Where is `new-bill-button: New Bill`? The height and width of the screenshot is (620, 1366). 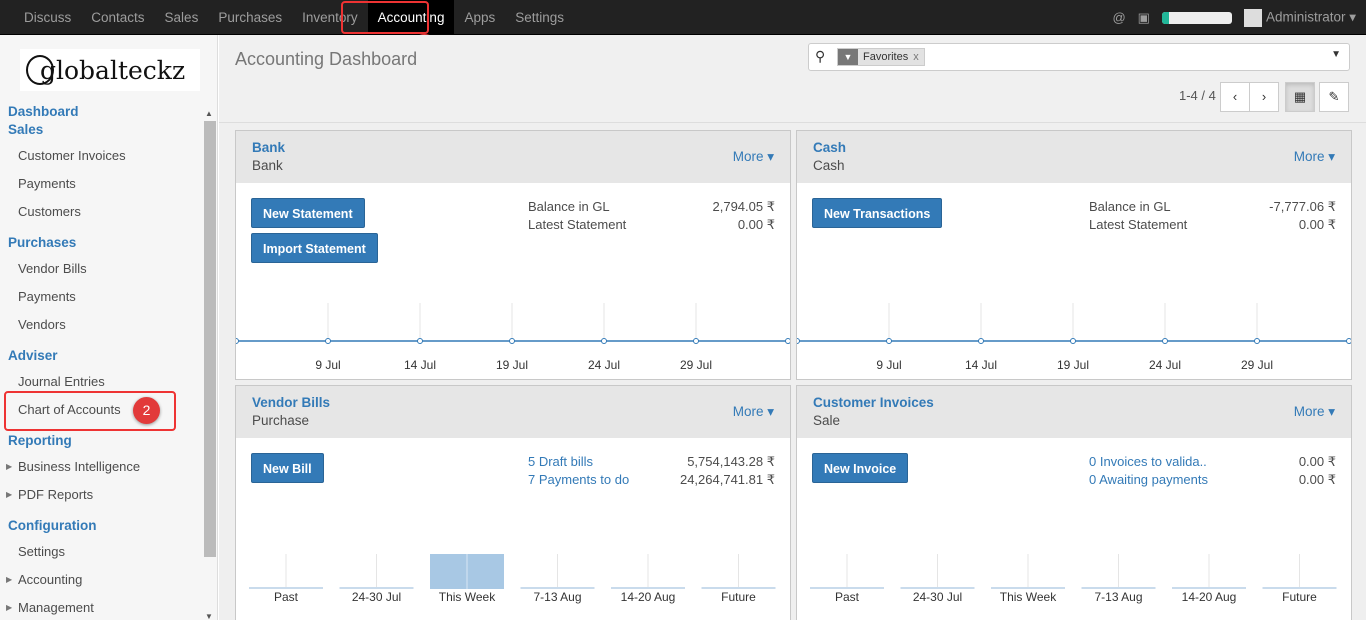
new-bill-button: New Bill is located at coordinates (287, 468).